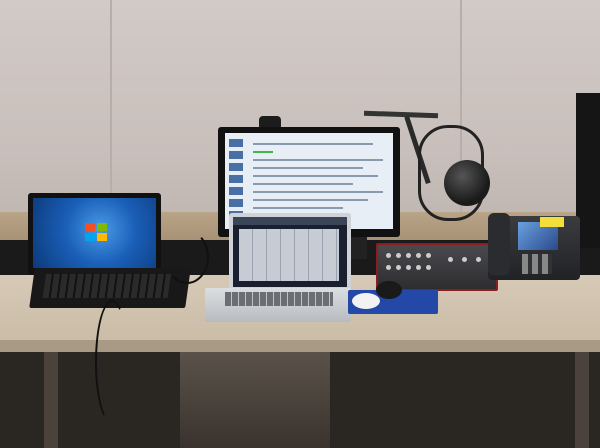  I want to click on phone-handset, so click(499, 244).